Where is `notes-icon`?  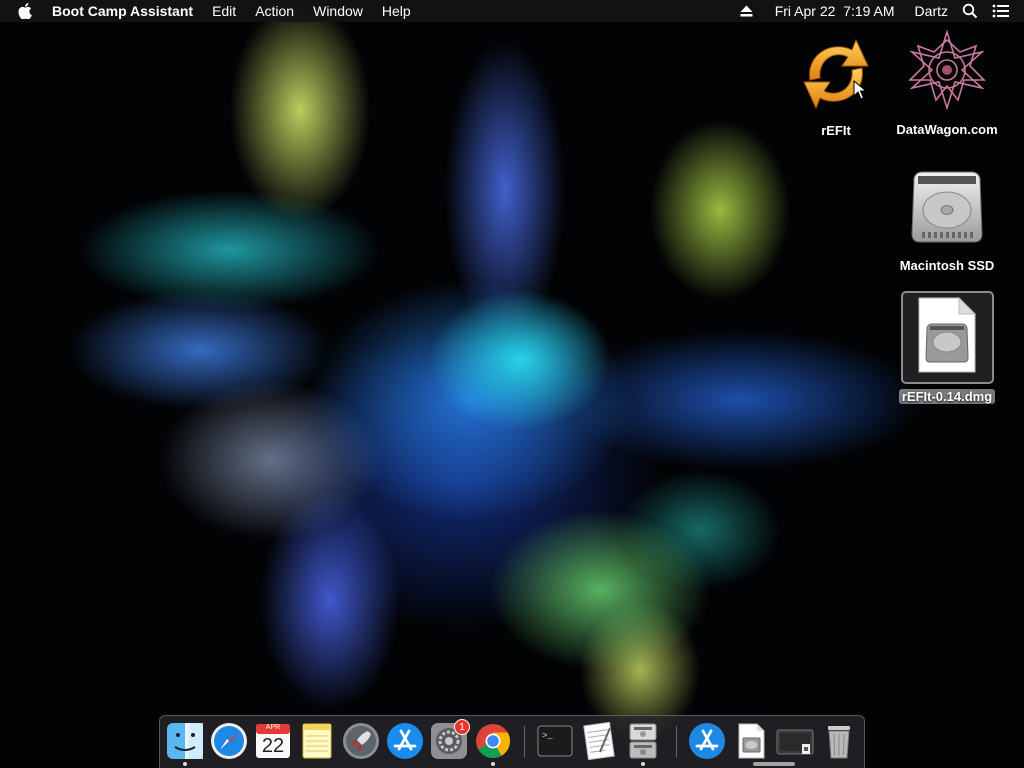
notes-icon is located at coordinates (317, 743).